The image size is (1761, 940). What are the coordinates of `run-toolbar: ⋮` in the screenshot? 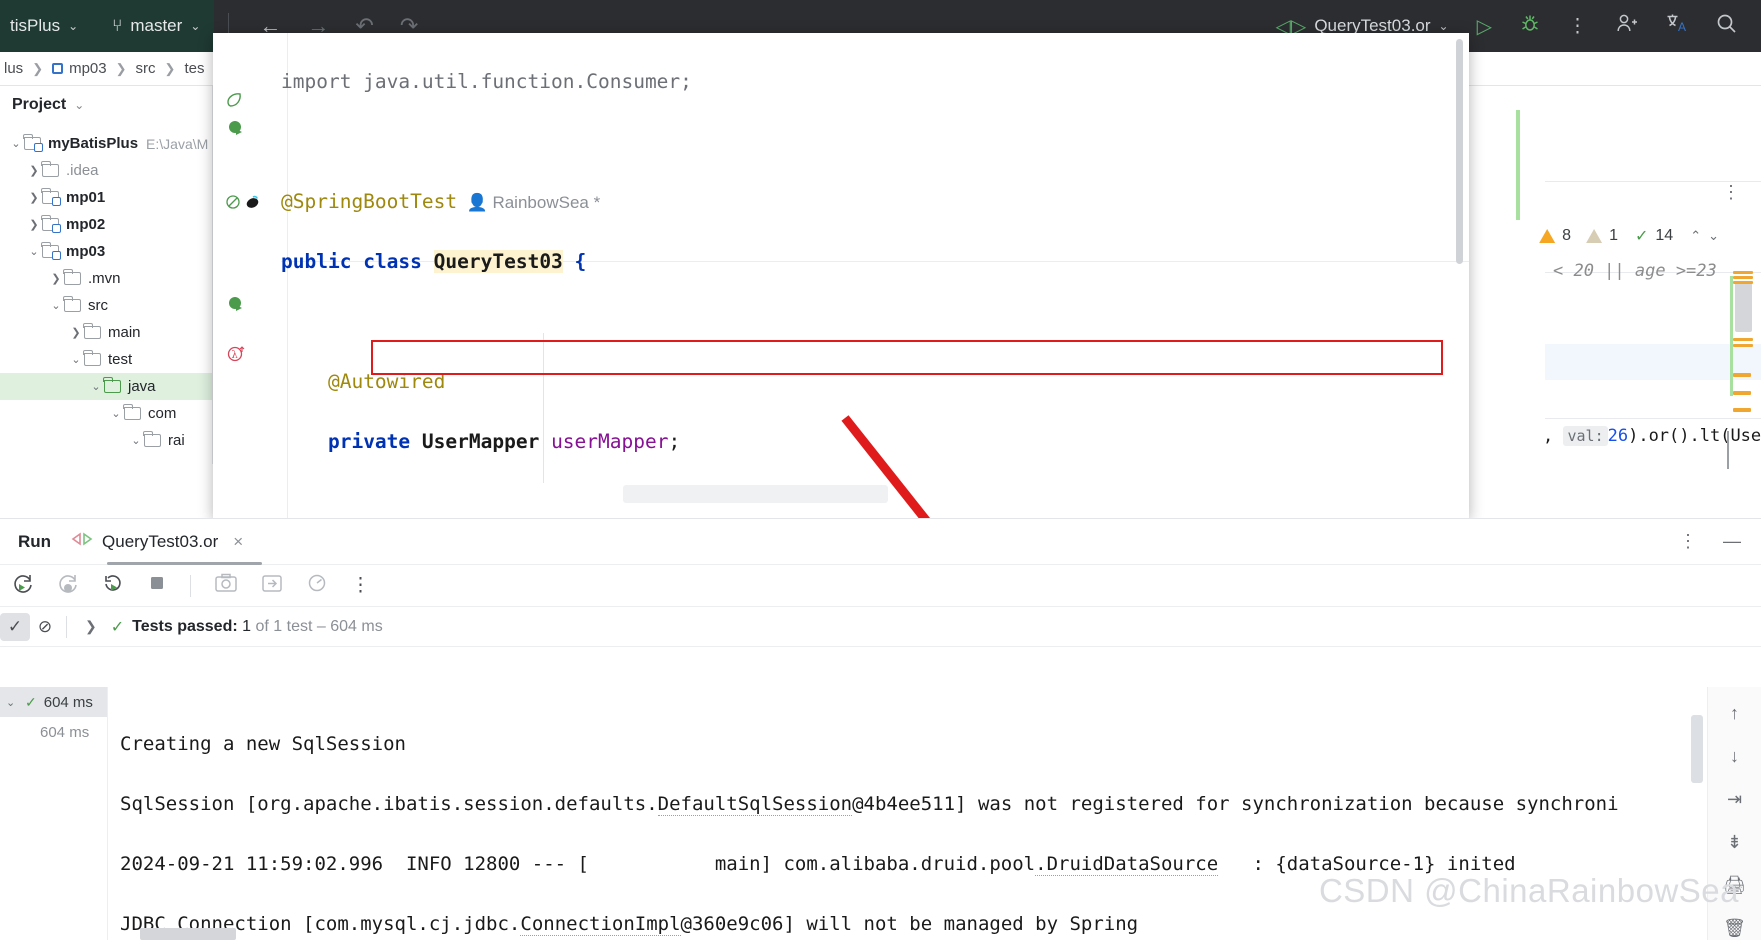 It's located at (880, 586).